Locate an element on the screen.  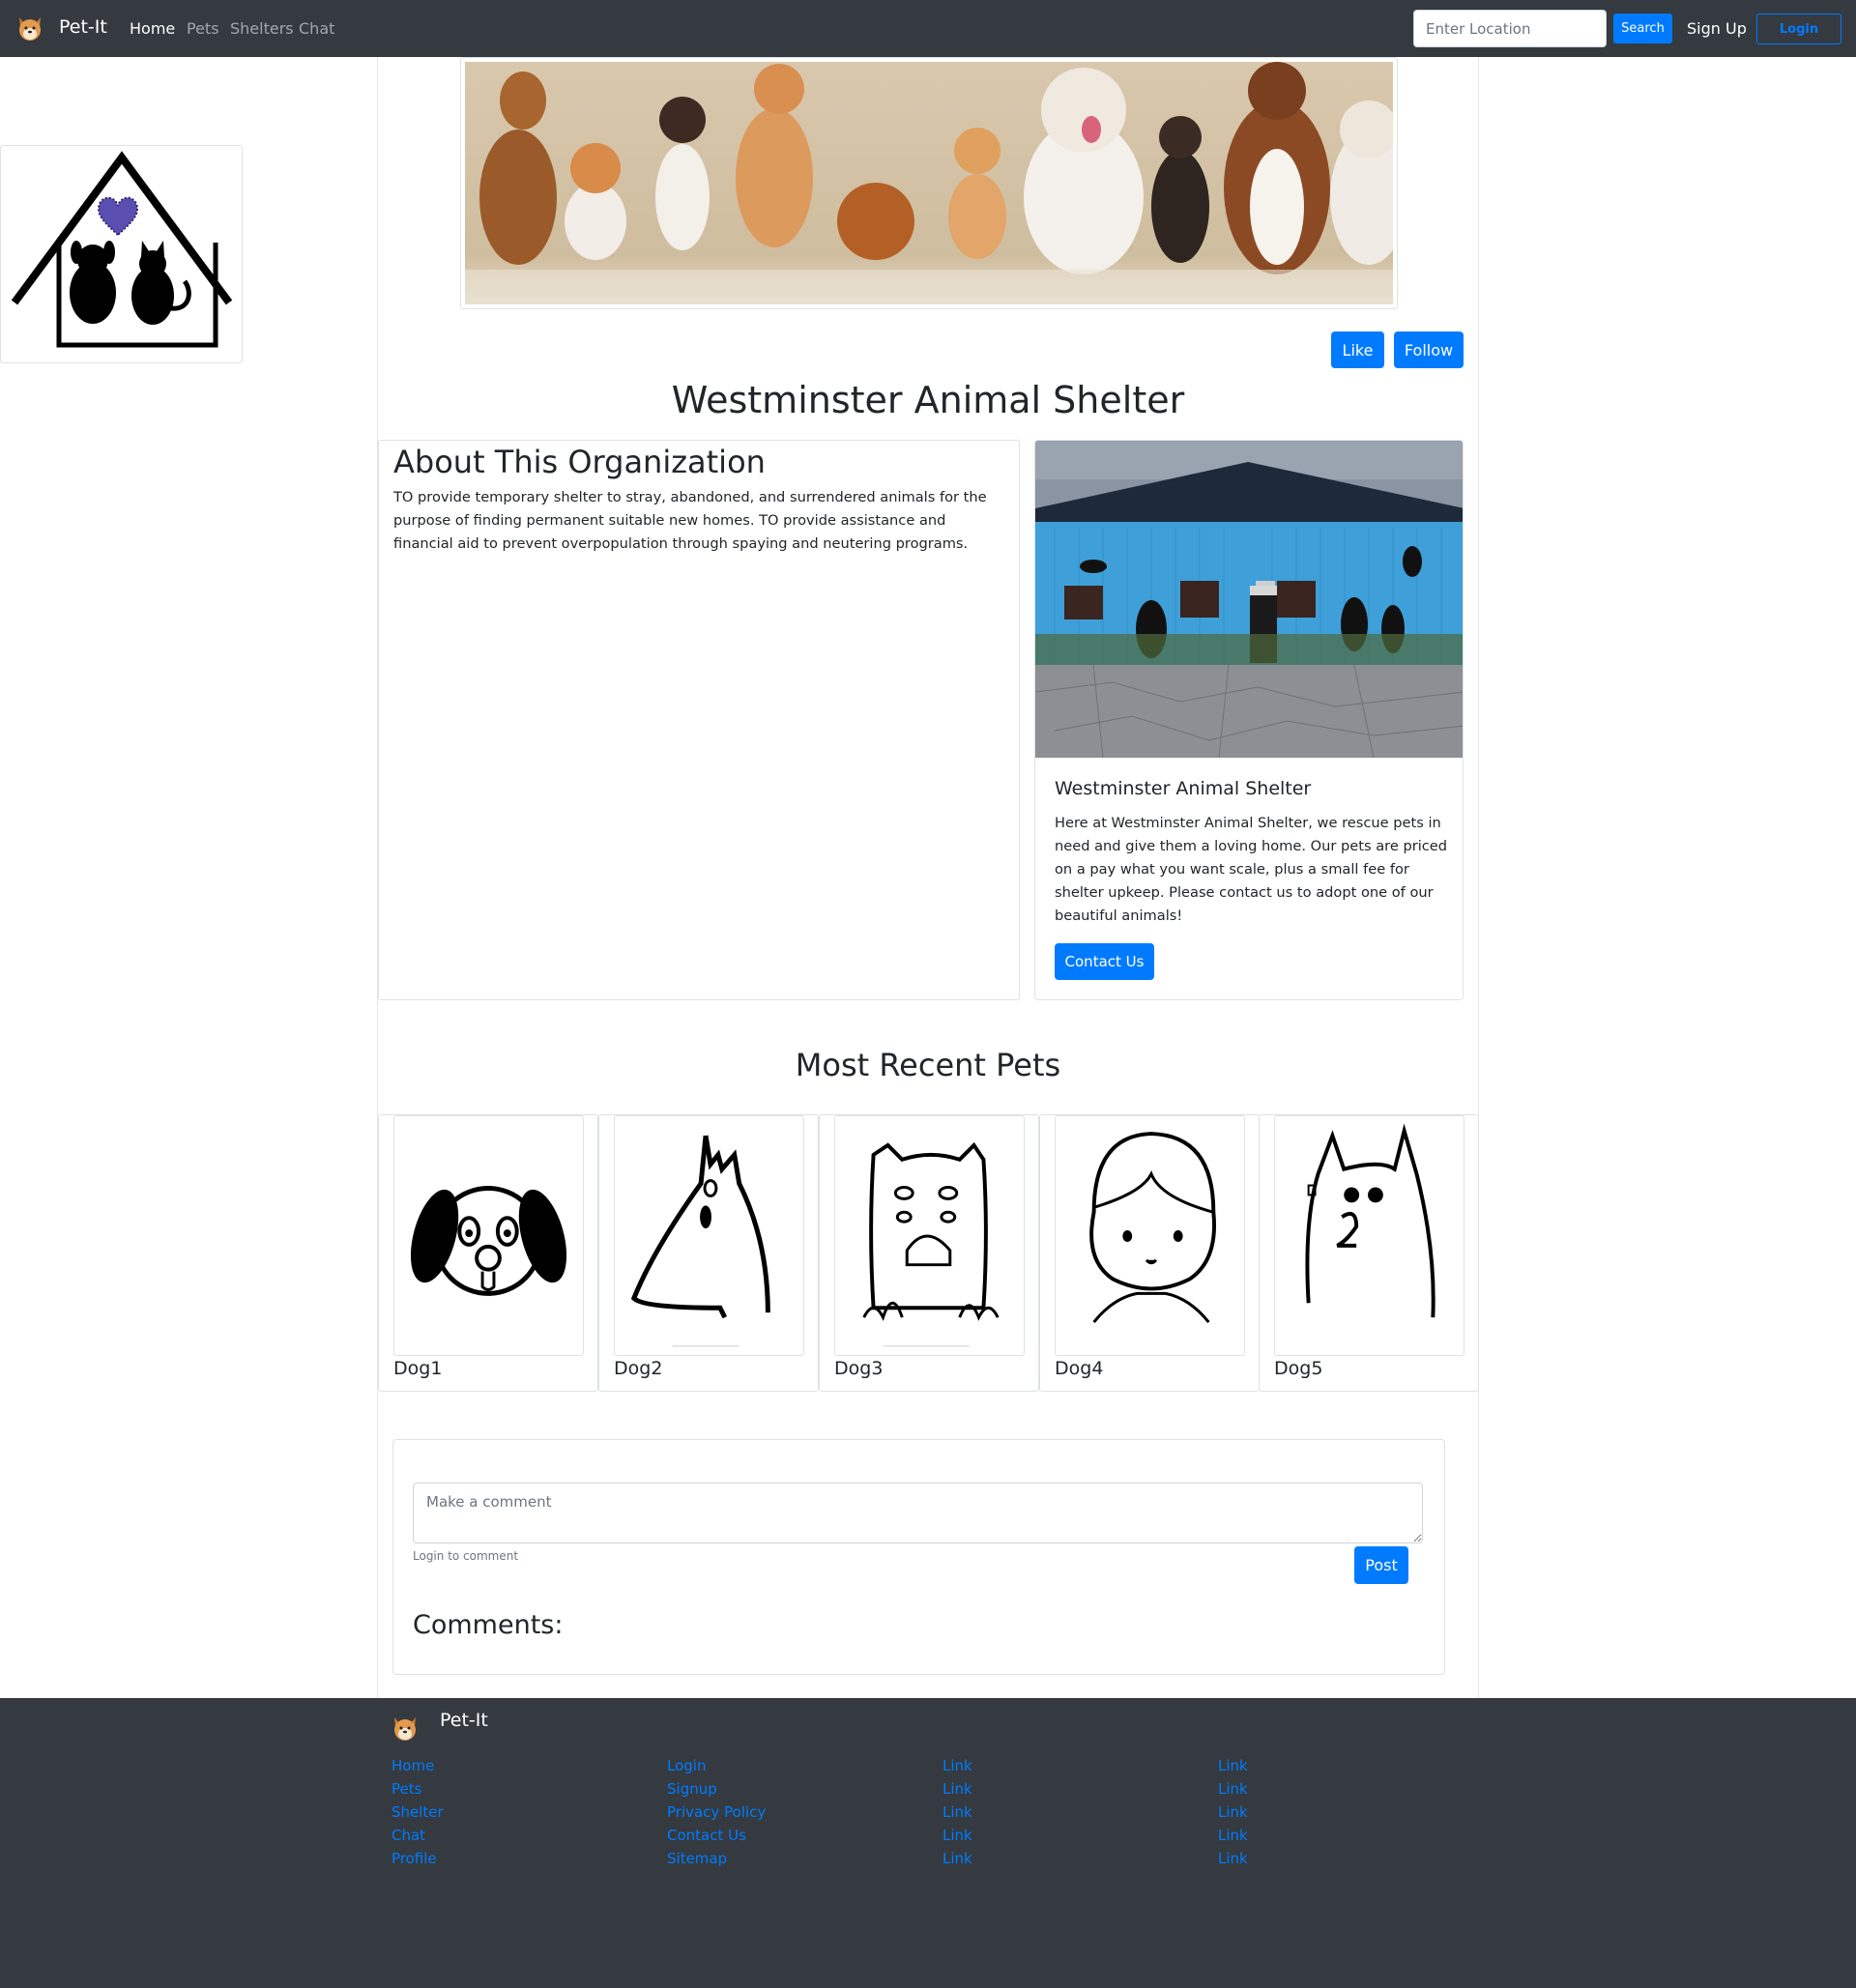
recent-pets-heading: Most Recent Pets is located at coordinates (928, 1065).